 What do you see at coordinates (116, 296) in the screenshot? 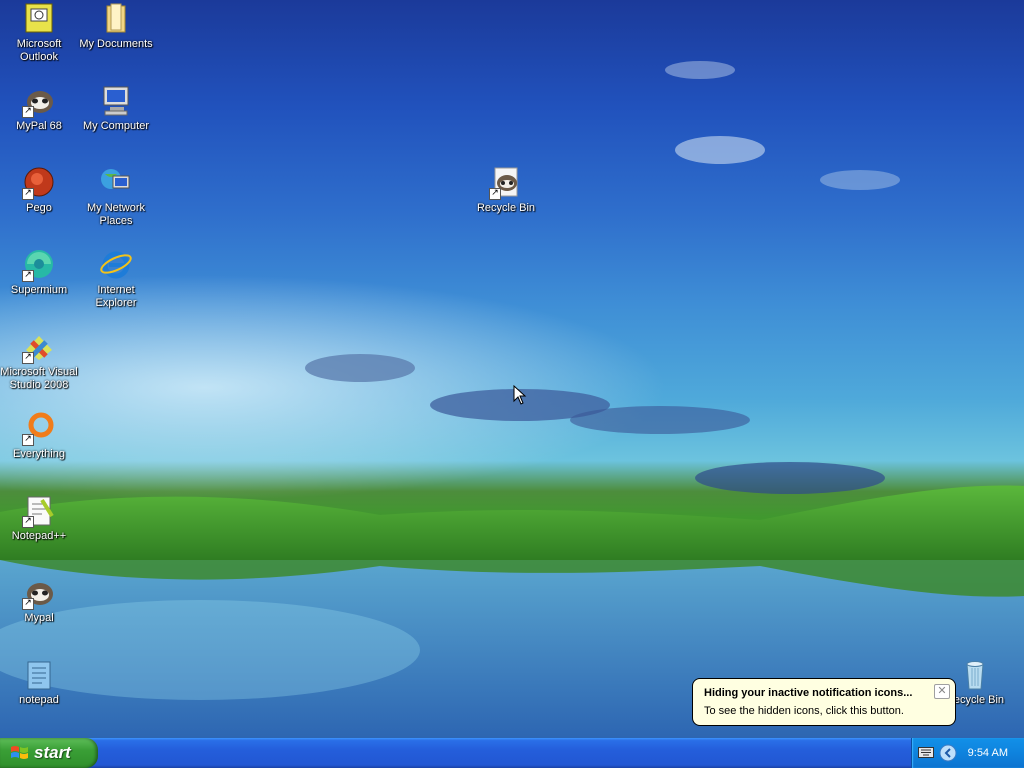
I see `desktop-icon-label: Internet Explorer` at bounding box center [116, 296].